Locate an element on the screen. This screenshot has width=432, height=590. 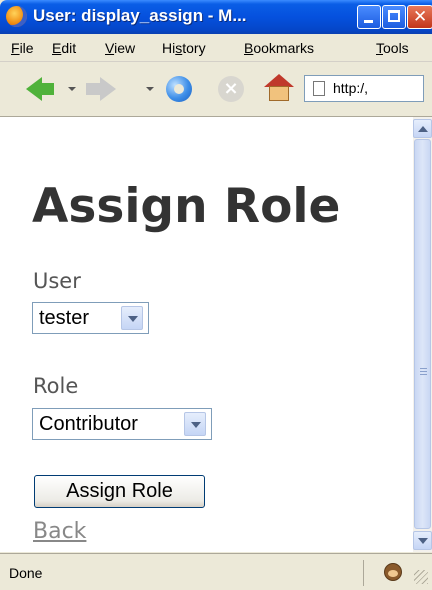
scroll-down-button is located at coordinates (422, 540).